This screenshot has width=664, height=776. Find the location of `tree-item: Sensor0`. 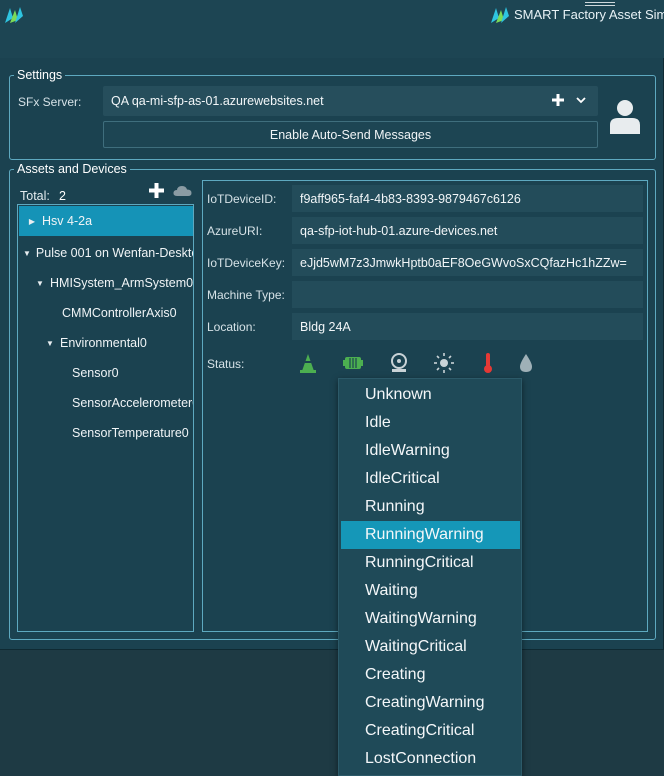

tree-item: Sensor0 is located at coordinates (106, 373).